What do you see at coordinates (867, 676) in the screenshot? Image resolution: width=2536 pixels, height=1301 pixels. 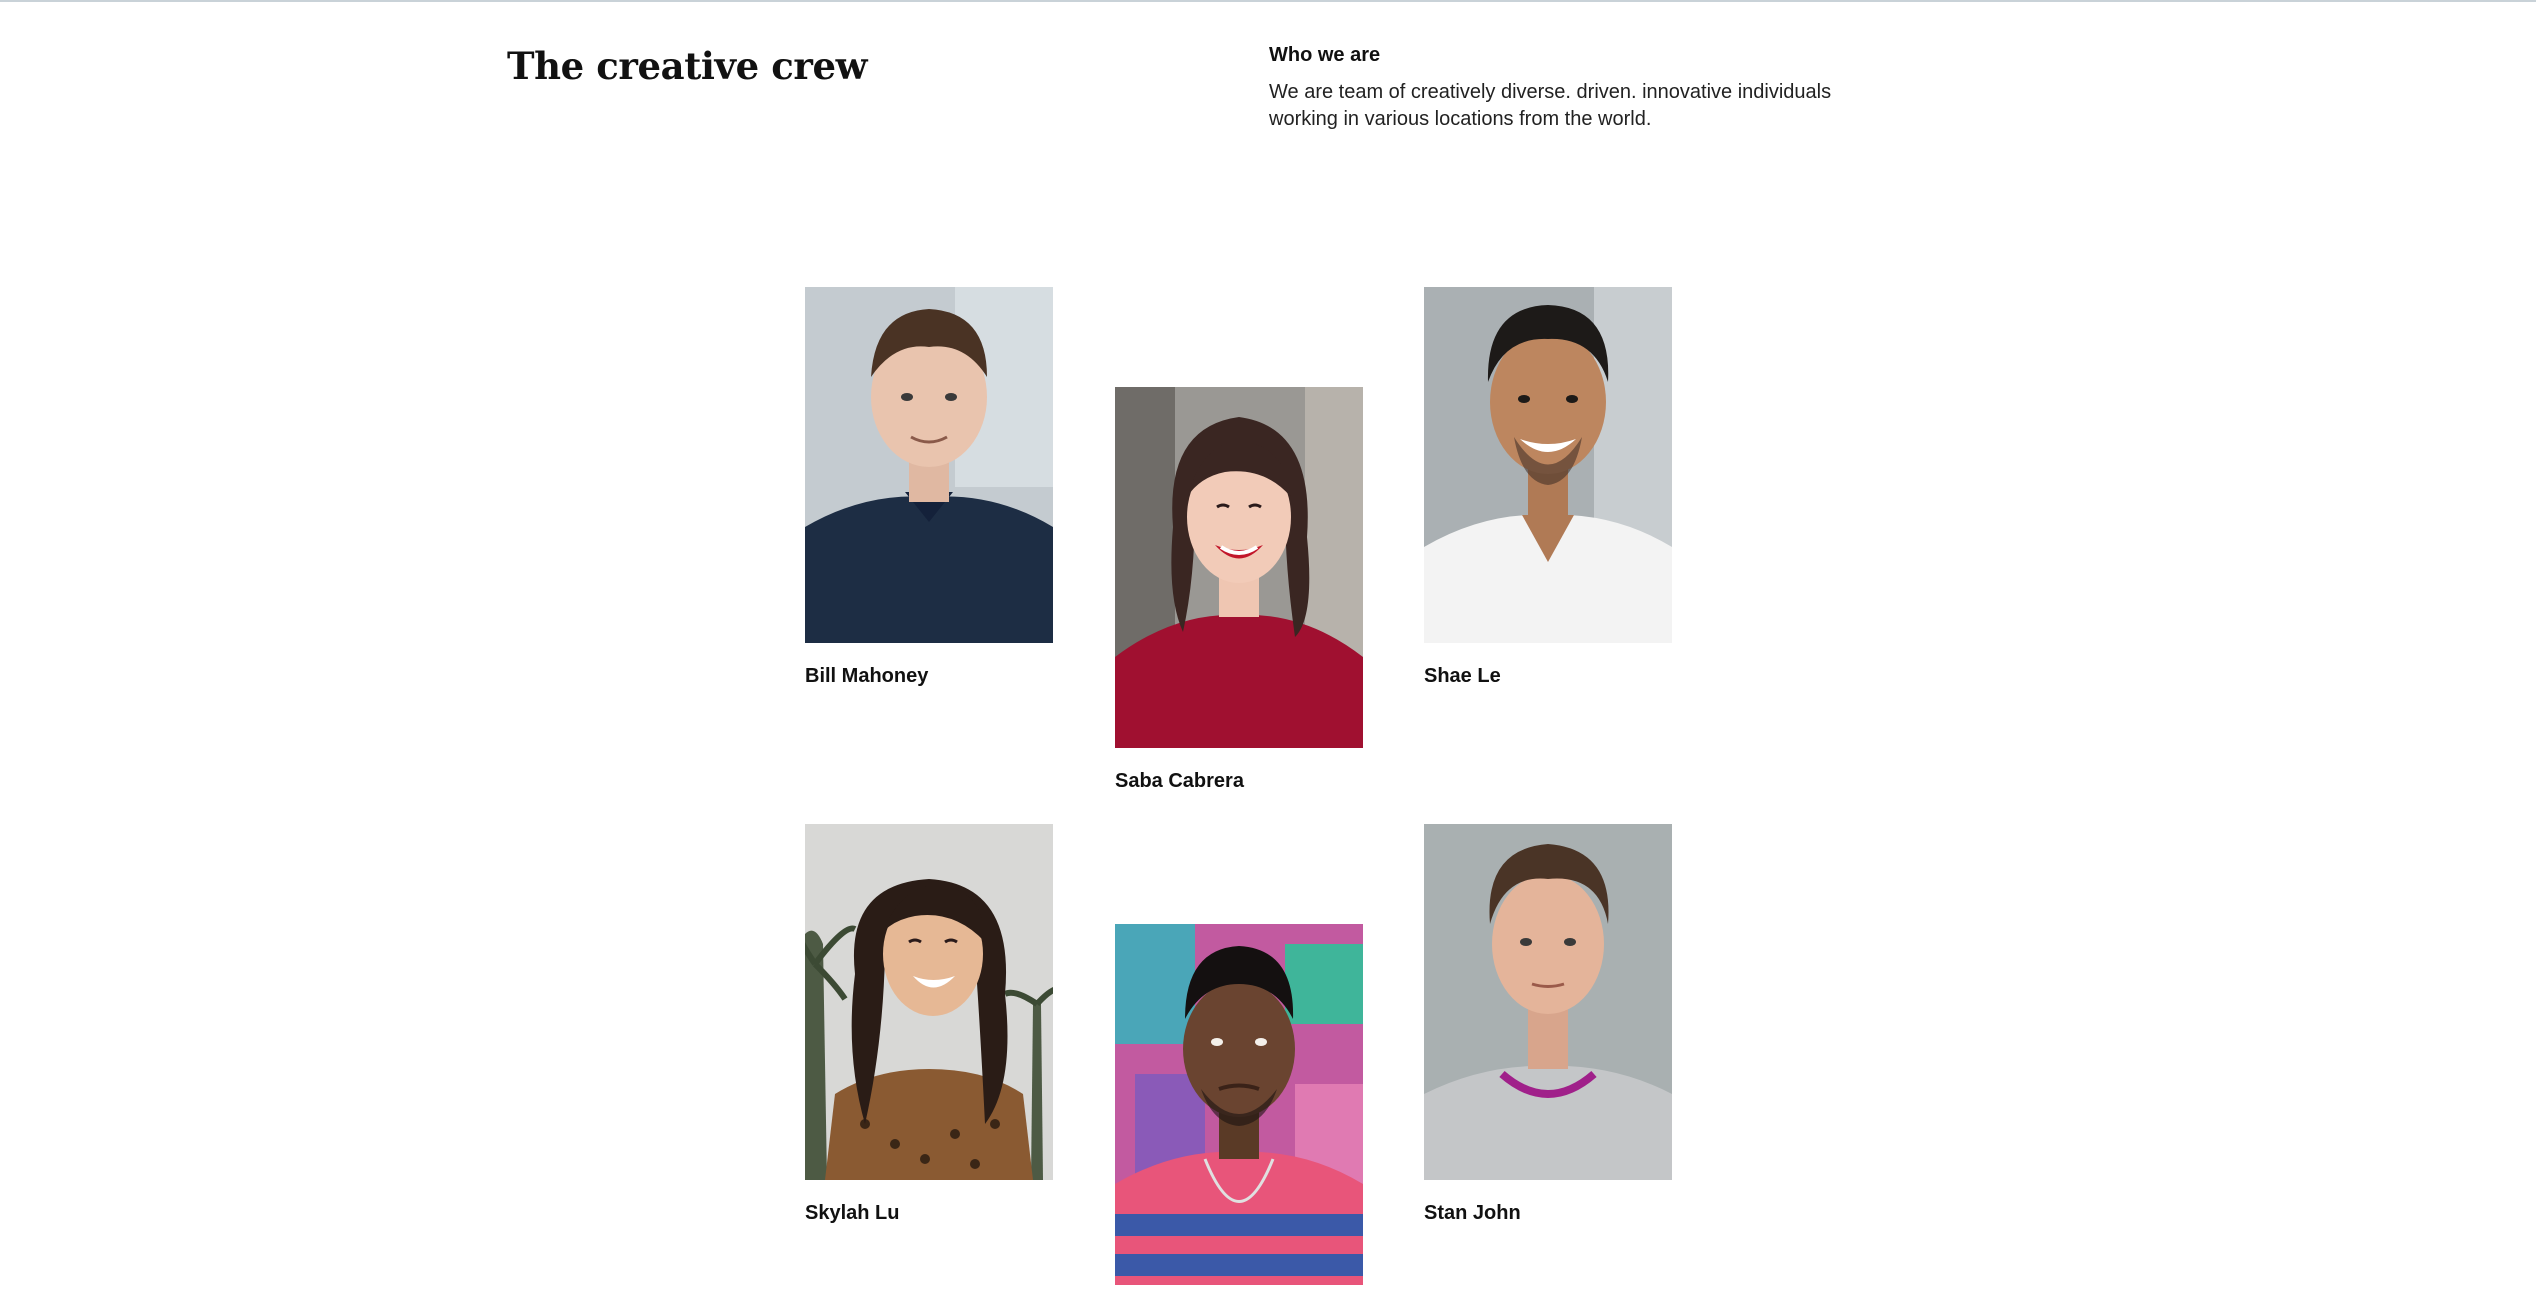 I see `member-name: Bill Mahoney` at bounding box center [867, 676].